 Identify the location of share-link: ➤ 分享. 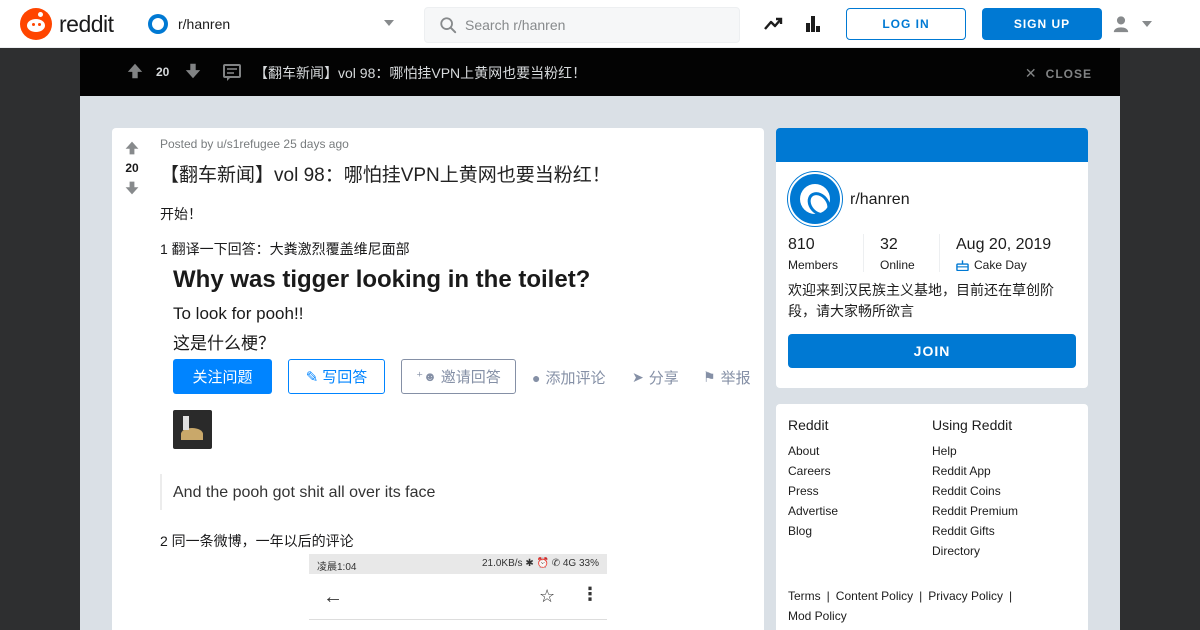
(655, 377).